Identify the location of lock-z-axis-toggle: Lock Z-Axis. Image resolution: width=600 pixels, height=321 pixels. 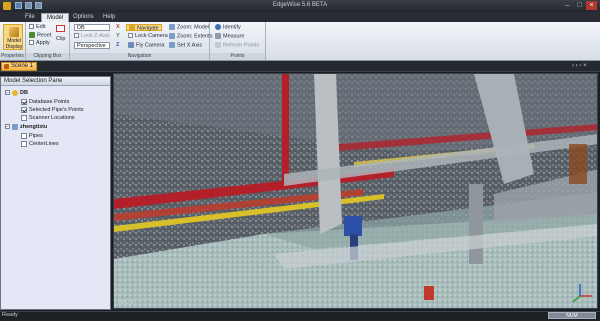
(92, 36).